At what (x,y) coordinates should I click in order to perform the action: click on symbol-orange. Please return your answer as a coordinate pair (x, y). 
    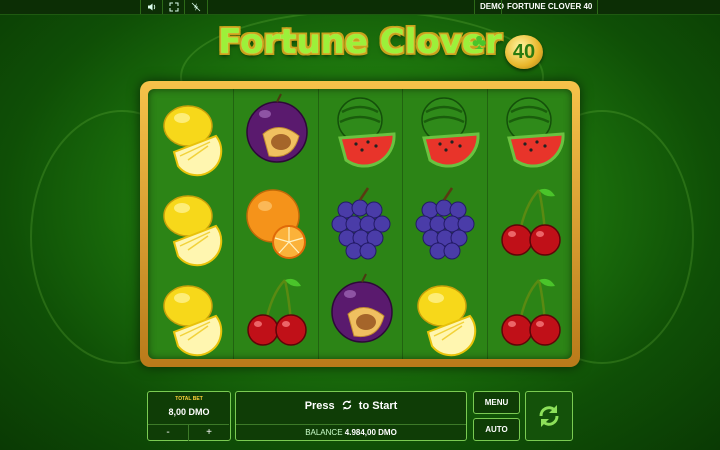
    Looking at the image, I should click on (275, 224).